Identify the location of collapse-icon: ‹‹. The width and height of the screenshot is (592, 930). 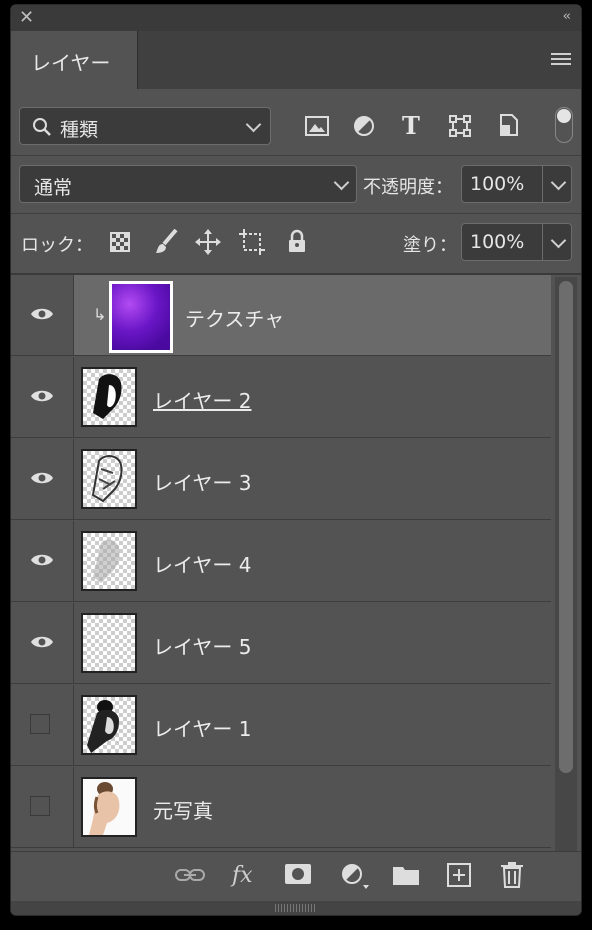
(567, 16).